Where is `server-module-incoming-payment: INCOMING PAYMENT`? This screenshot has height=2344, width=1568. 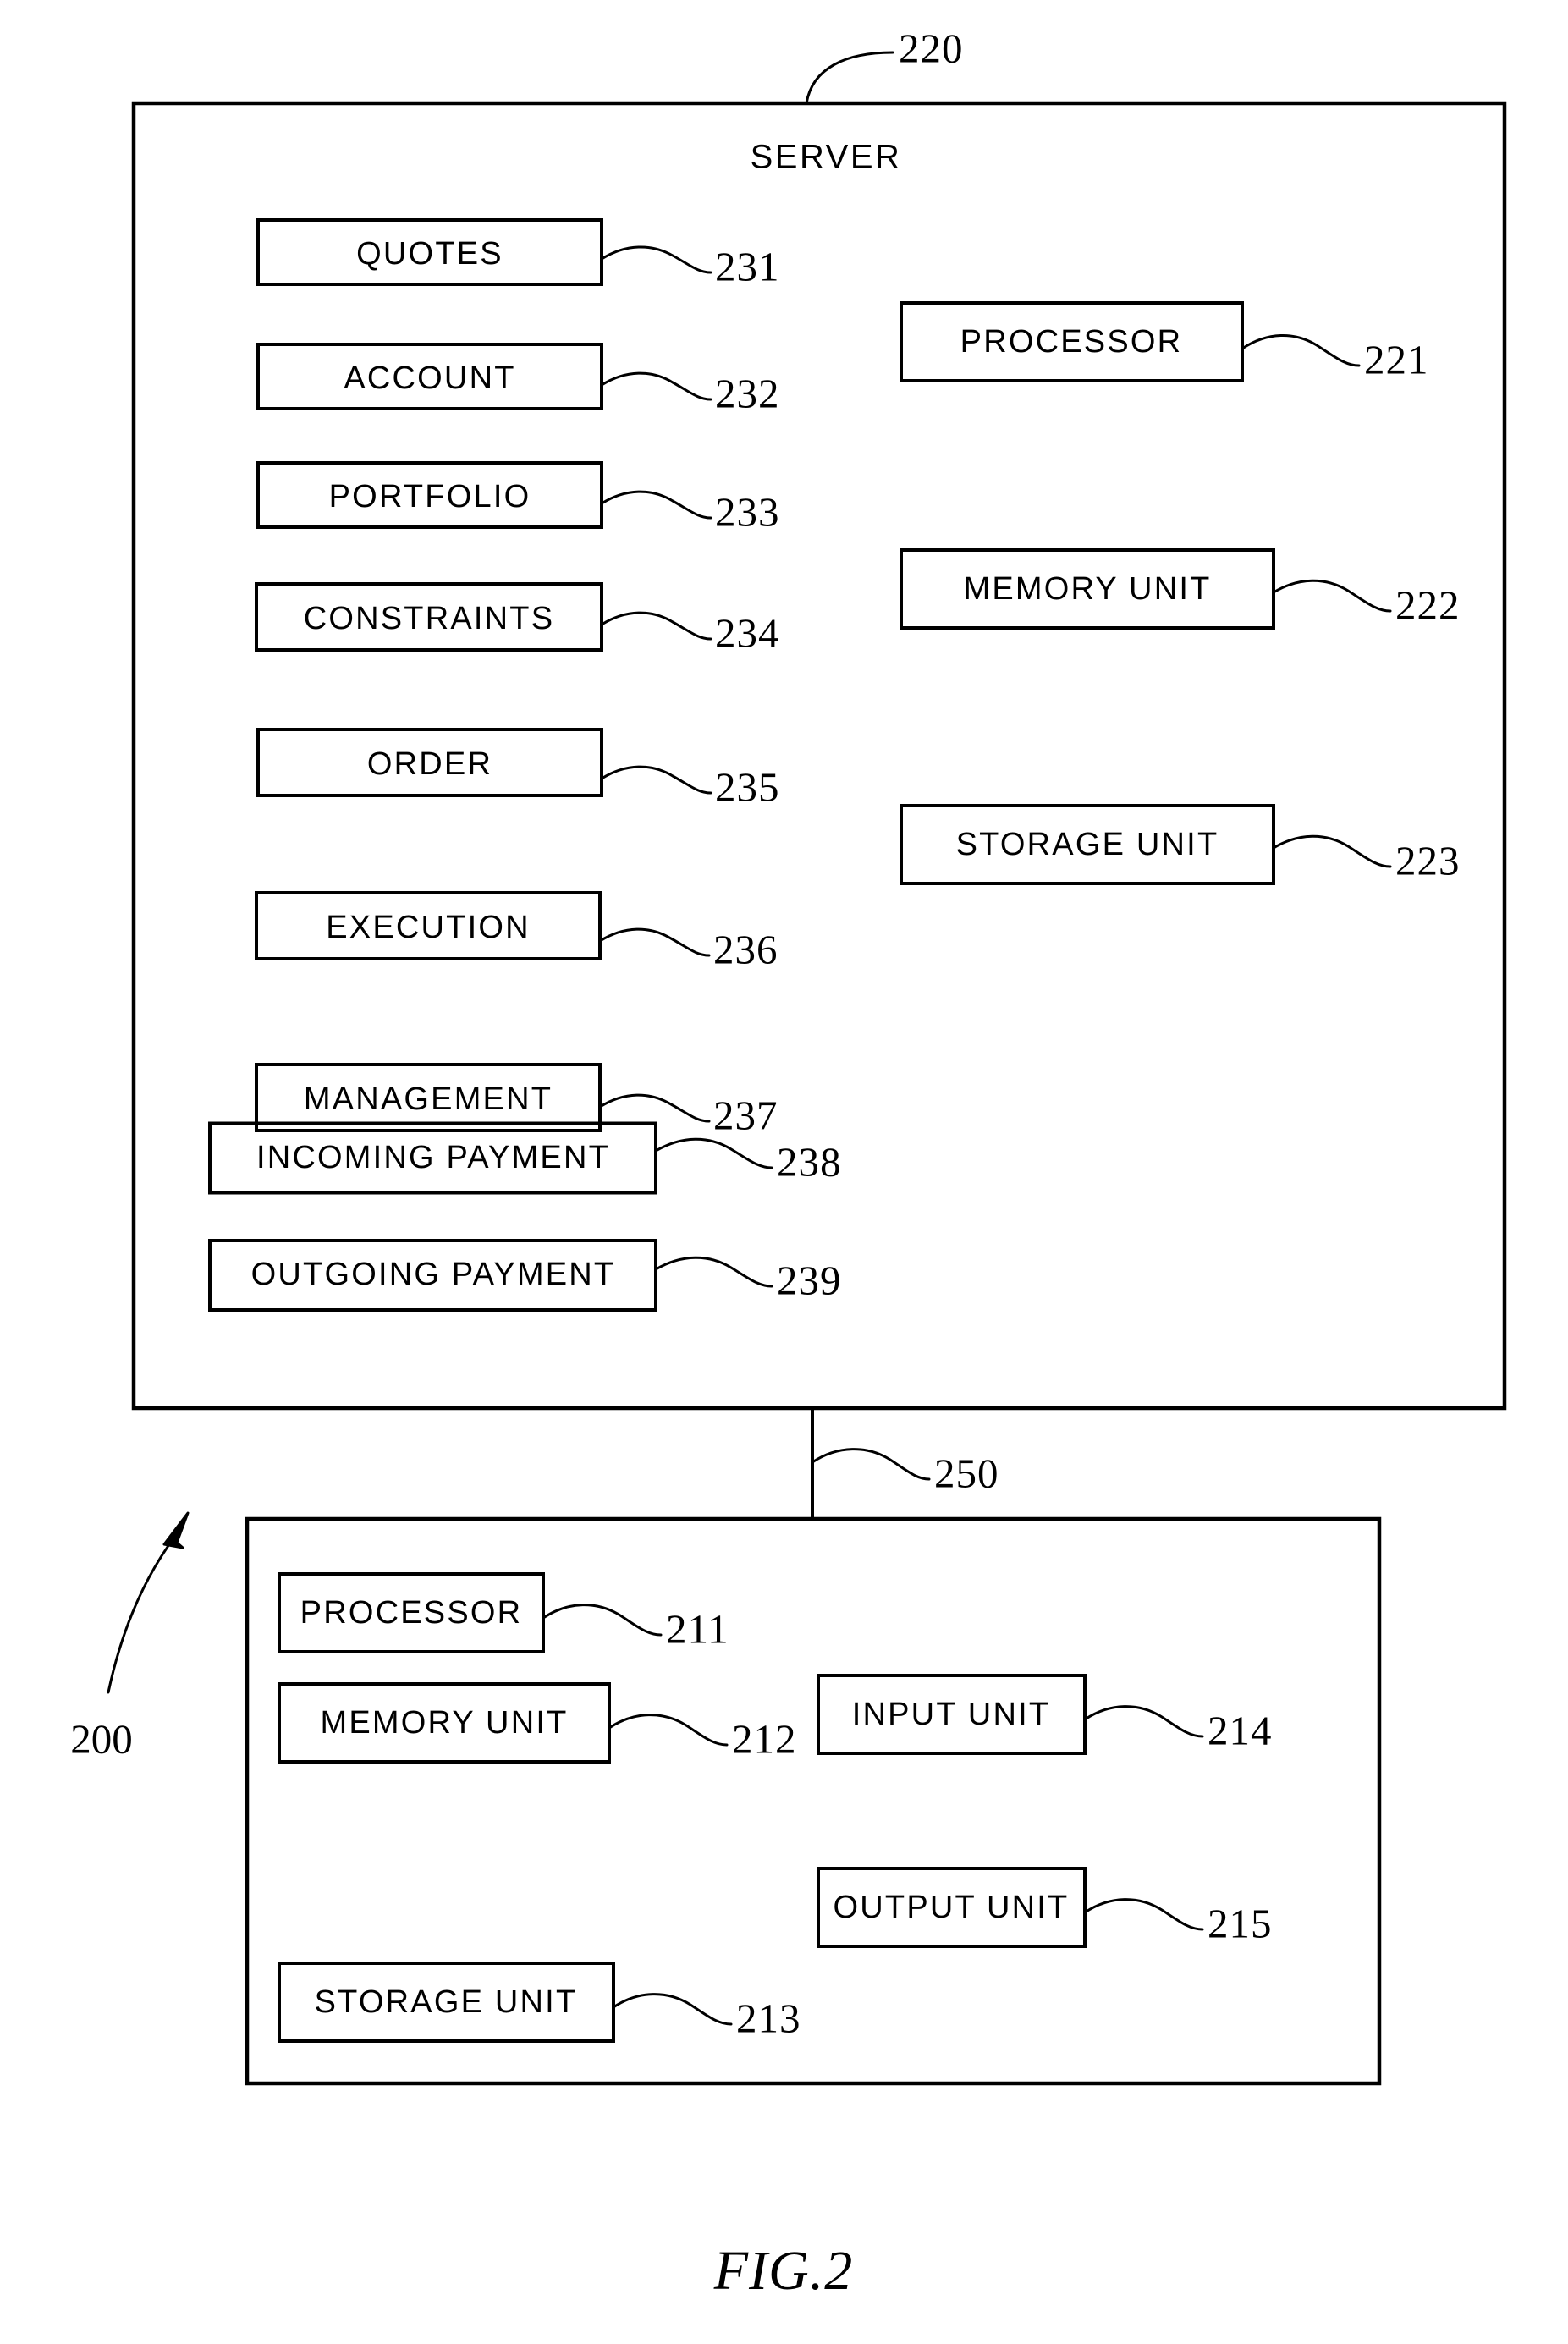
server-module-incoming-payment: INCOMING PAYMENT is located at coordinates (432, 1158).